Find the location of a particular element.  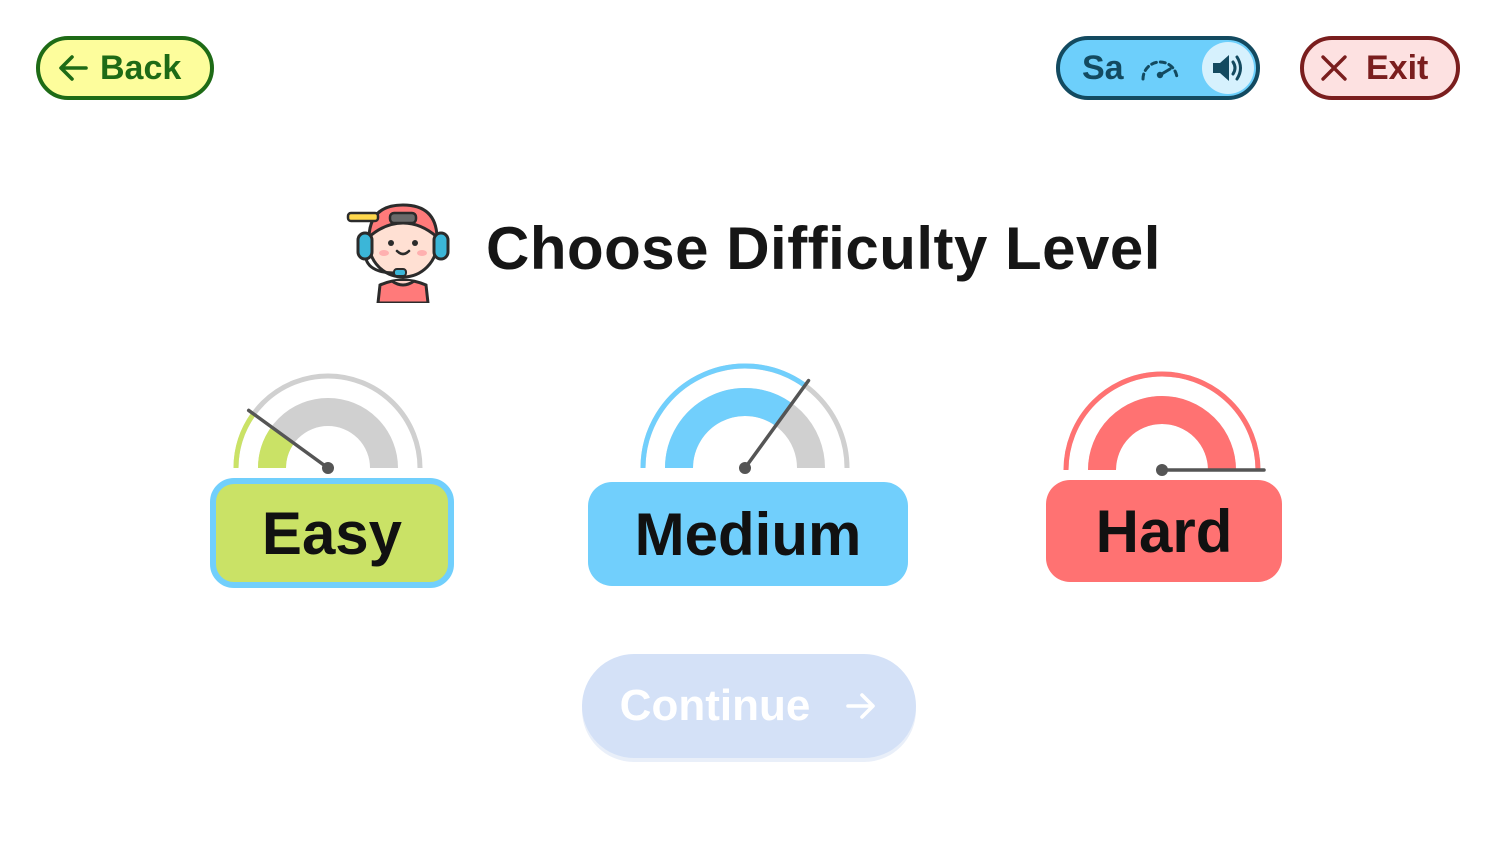

easy-label: Easy is located at coordinates (332, 533).